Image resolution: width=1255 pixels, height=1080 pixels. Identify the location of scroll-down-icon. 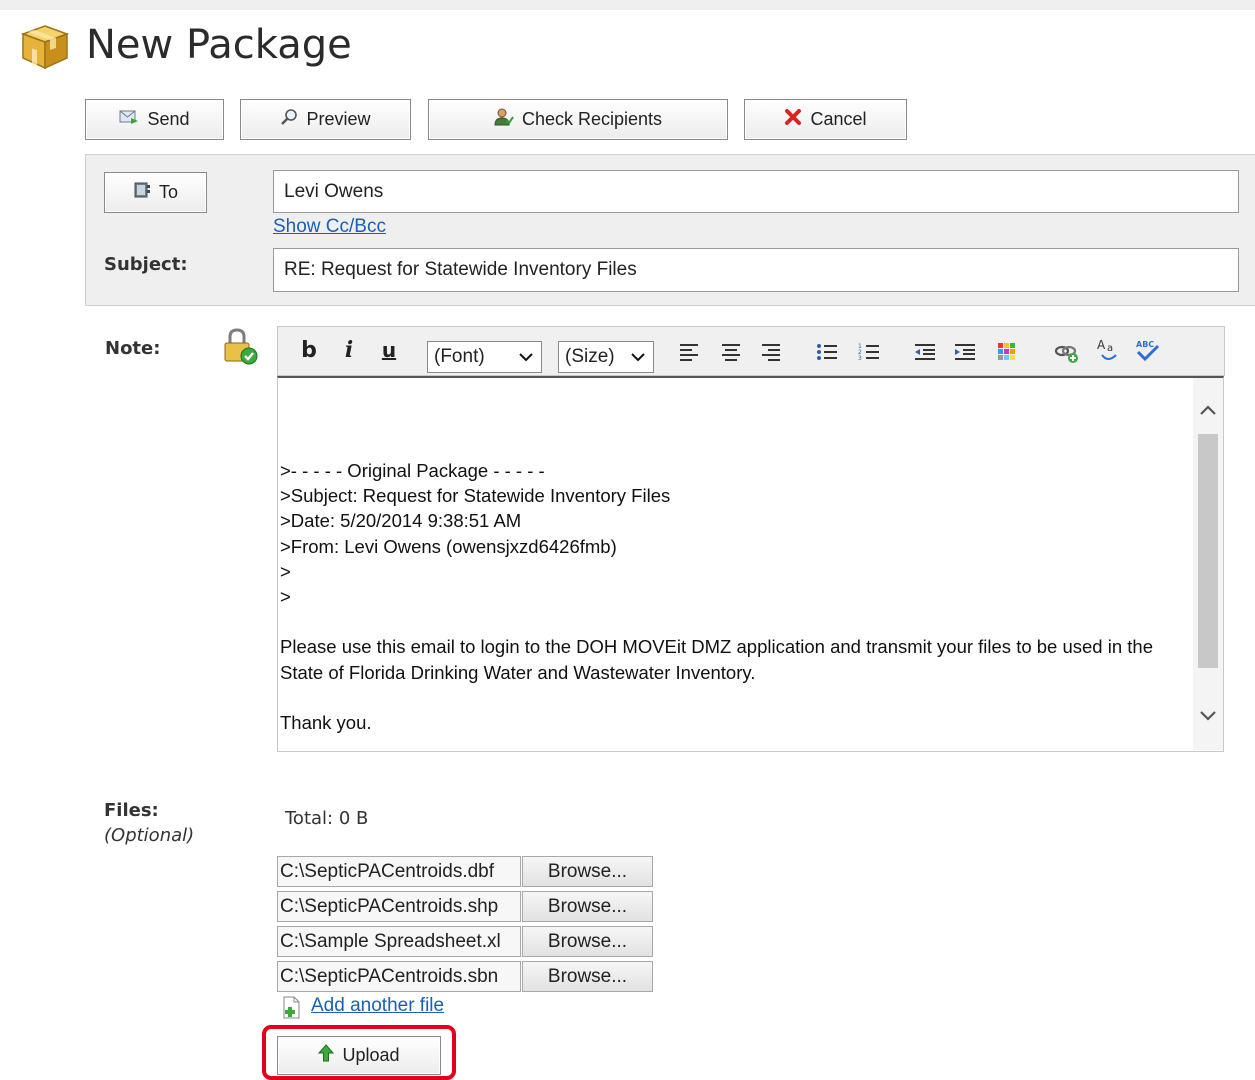
(1208, 717).